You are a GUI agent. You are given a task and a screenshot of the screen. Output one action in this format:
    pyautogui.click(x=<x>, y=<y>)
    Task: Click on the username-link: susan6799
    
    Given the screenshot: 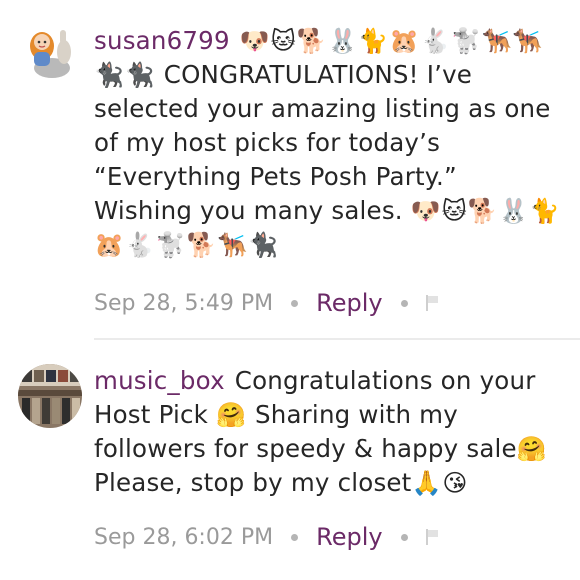 What is the action you would take?
    pyautogui.click(x=162, y=40)
    